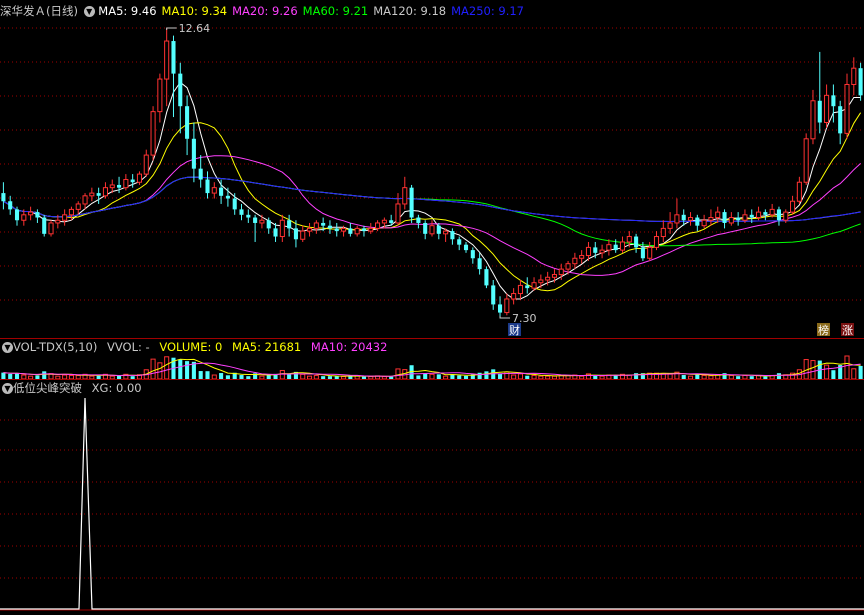 The image size is (864, 615). Describe the element at coordinates (171, 28) in the screenshot. I see `high-price-marker` at that location.